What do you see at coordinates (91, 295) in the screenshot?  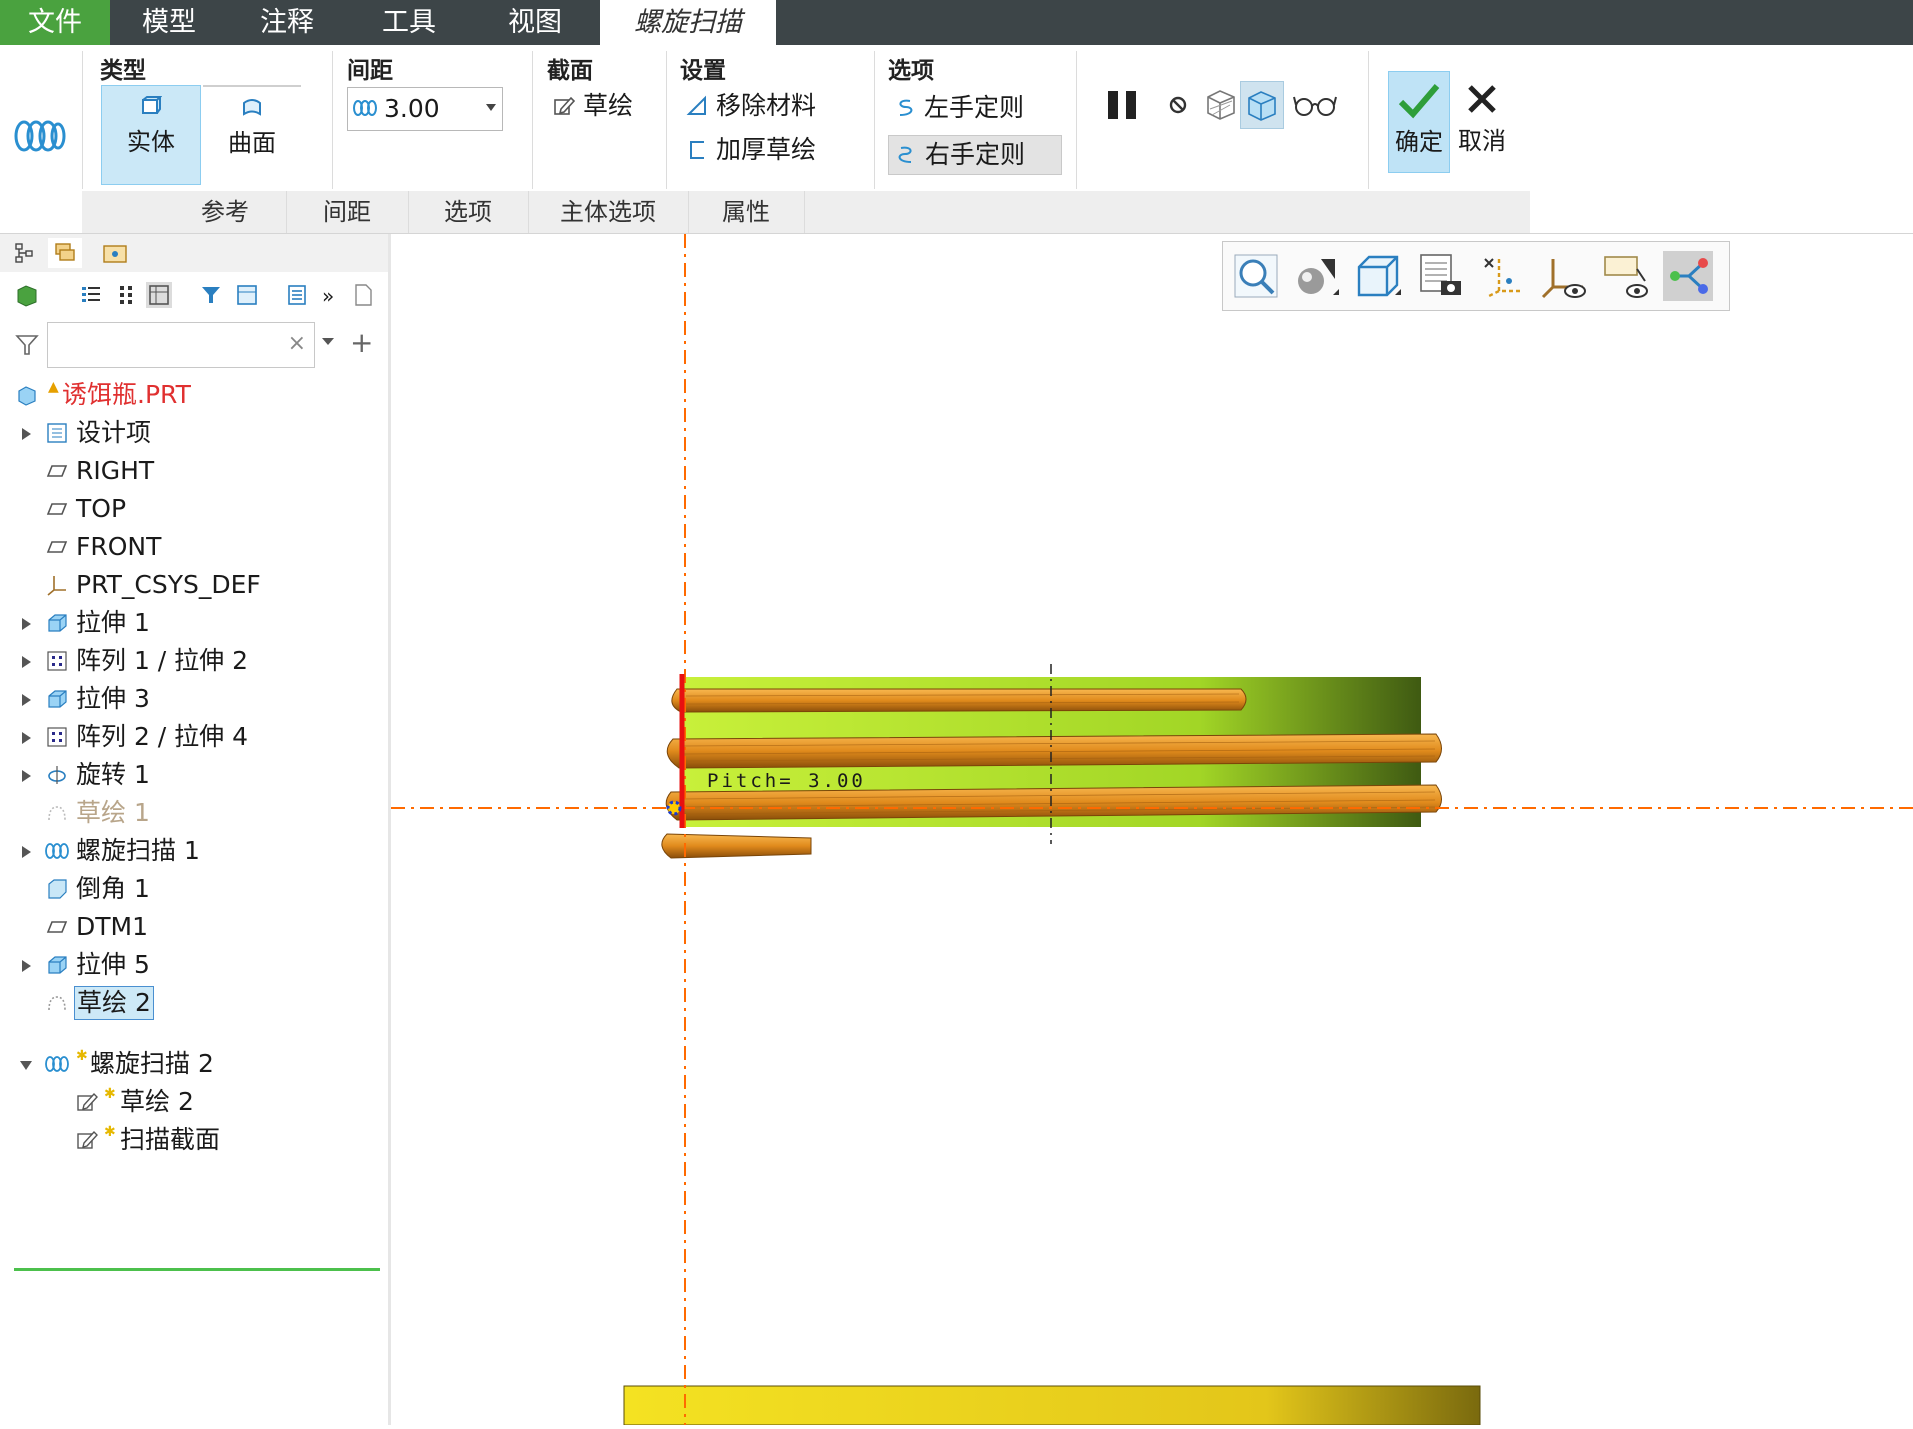 I see `list-icon` at bounding box center [91, 295].